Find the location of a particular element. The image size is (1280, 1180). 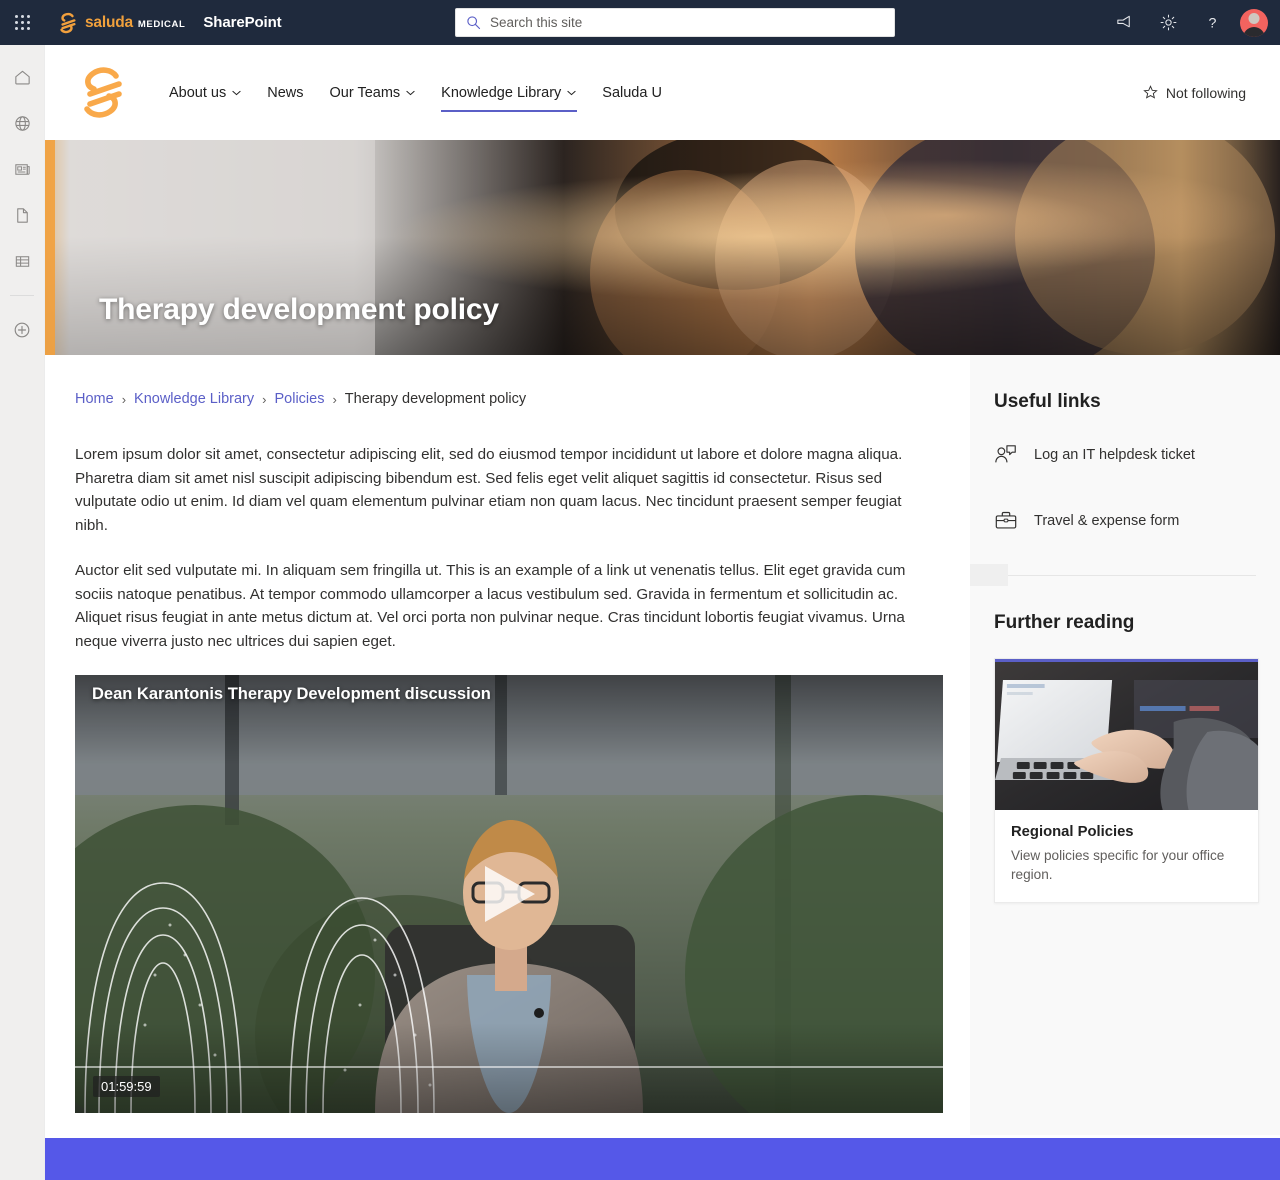

suite-bar: saluda MEDICAL SharePoint ? is located at coordinates (640, 22).